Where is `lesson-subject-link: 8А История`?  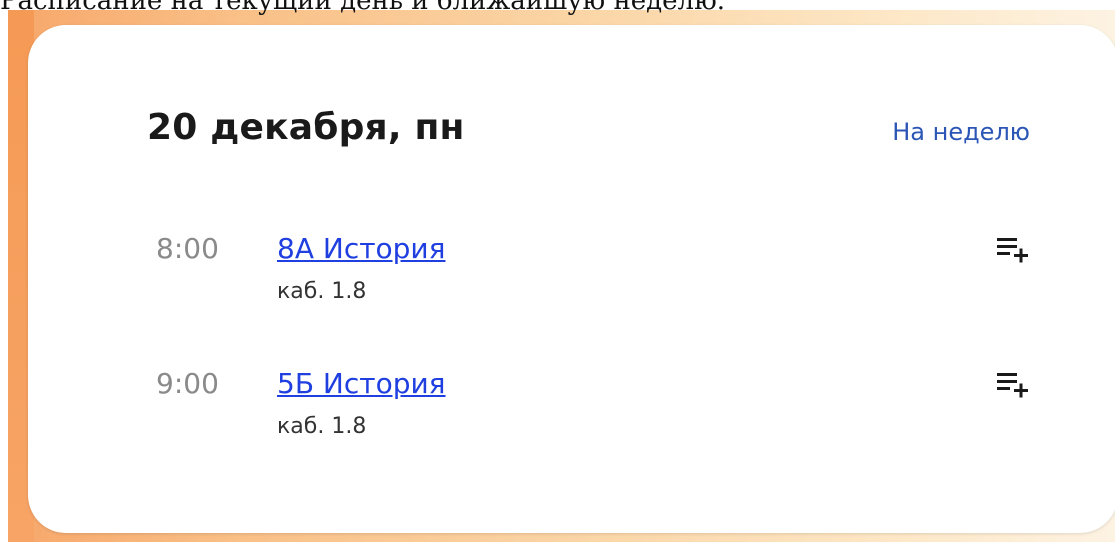
lesson-subject-link: 8А История is located at coordinates (361, 248).